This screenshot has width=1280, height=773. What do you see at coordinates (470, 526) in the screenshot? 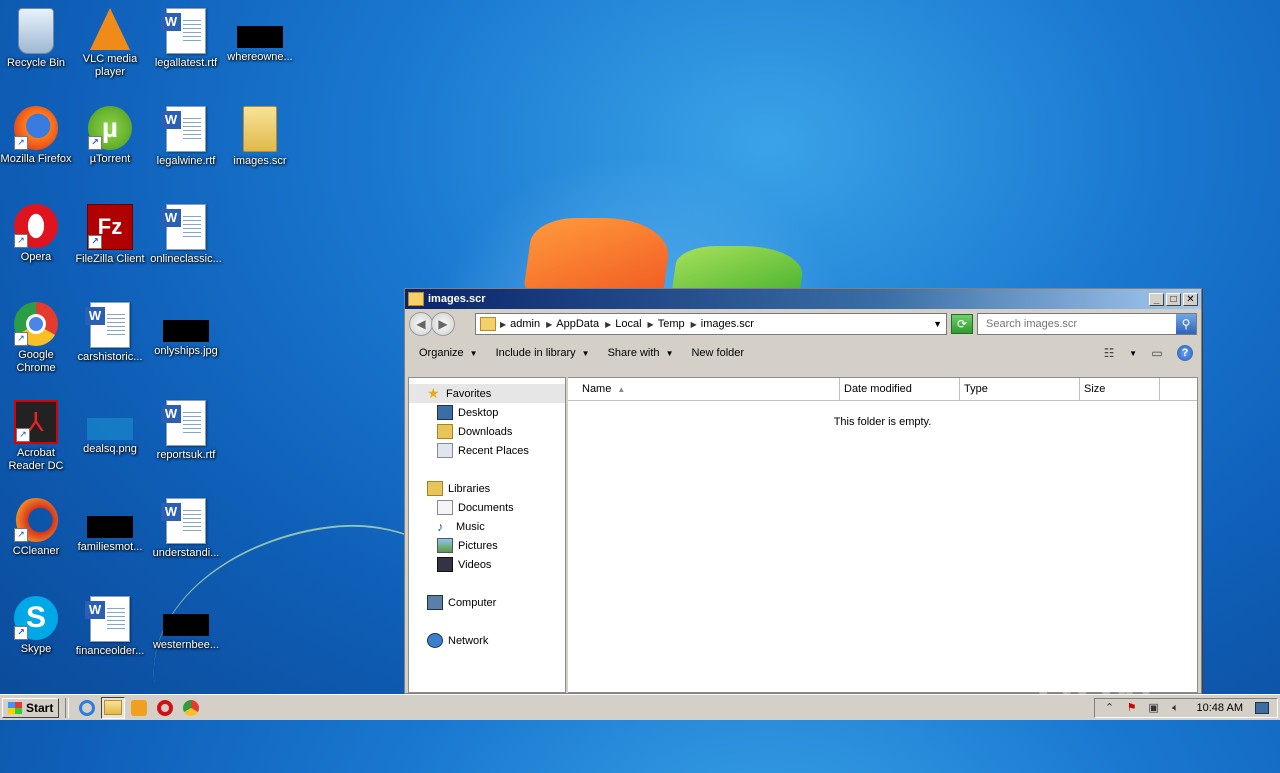
I see `nav-label: Music` at bounding box center [470, 526].